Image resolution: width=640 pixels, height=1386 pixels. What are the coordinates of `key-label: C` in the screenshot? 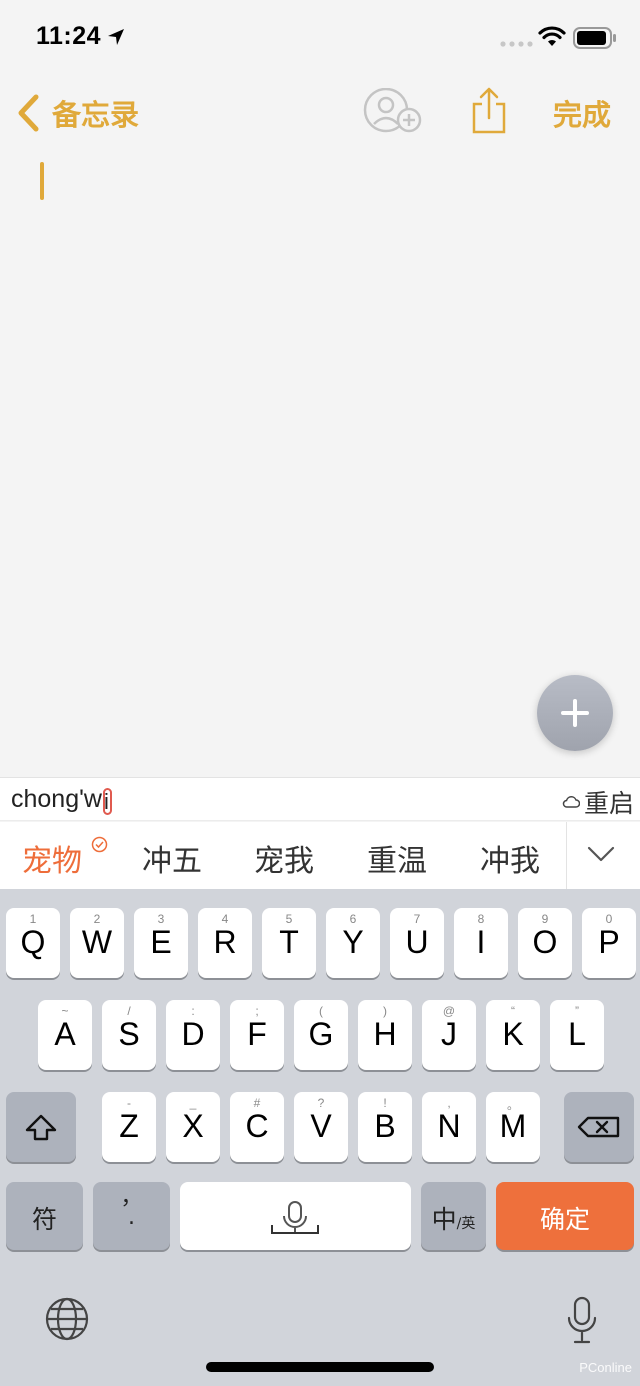 It's located at (257, 1126).